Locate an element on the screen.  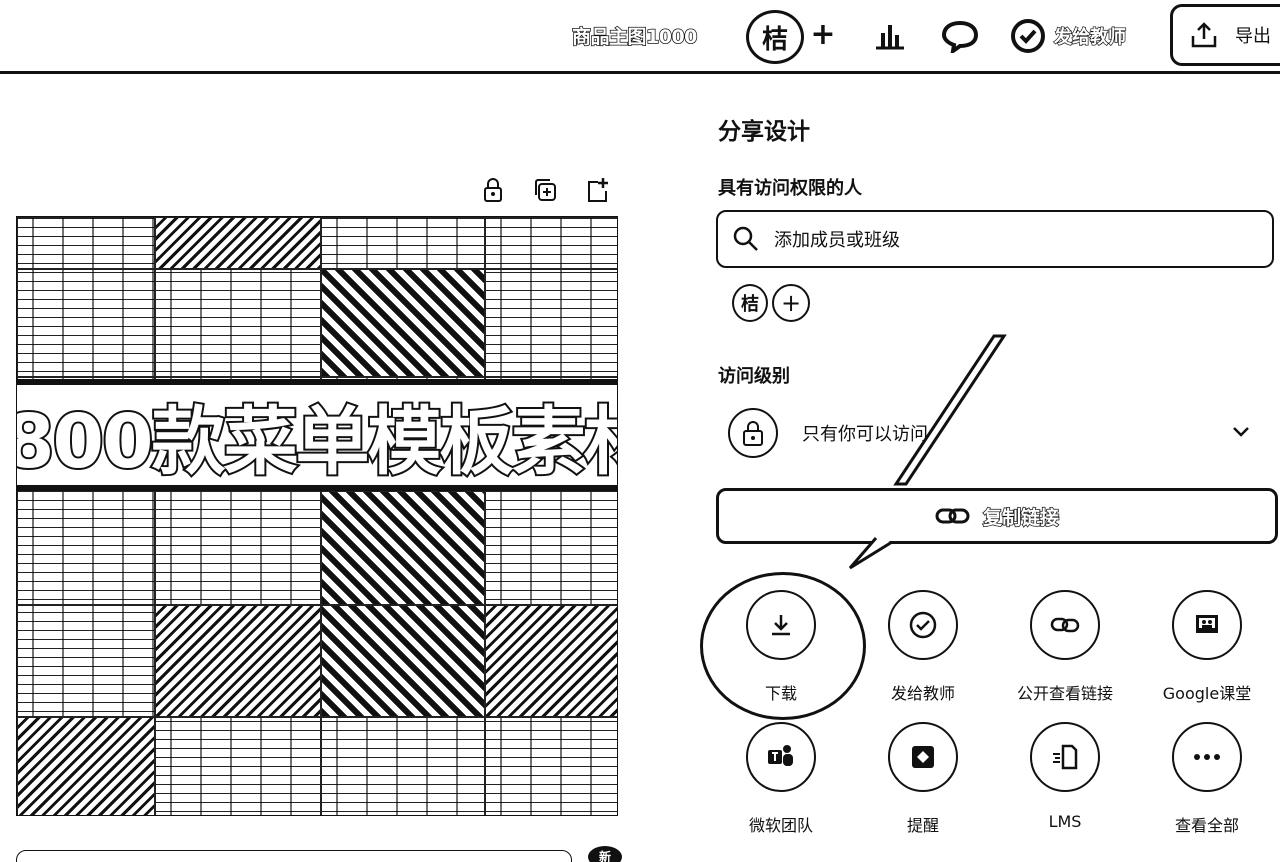
lock-badge is located at coordinates (753, 433).